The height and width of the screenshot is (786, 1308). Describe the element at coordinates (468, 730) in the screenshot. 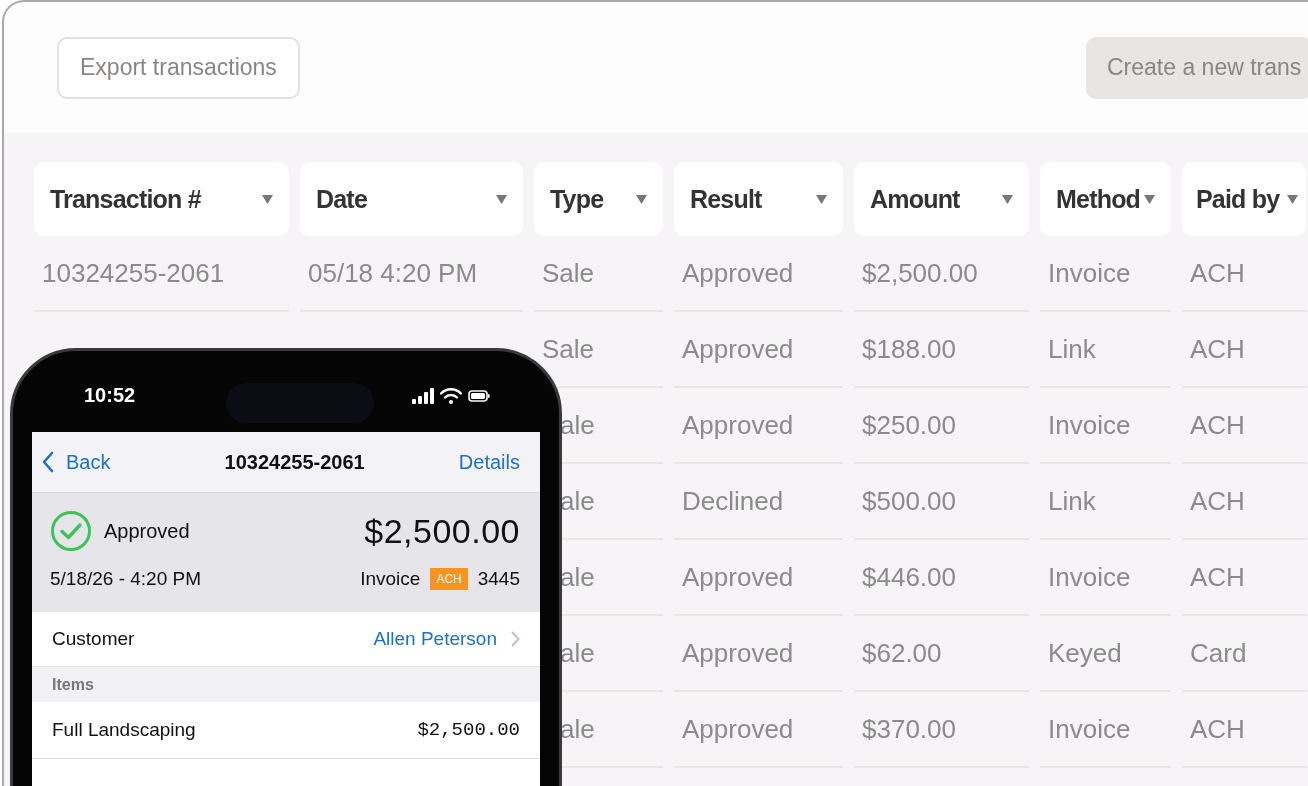

I see `item-price: $2,500.00` at that location.